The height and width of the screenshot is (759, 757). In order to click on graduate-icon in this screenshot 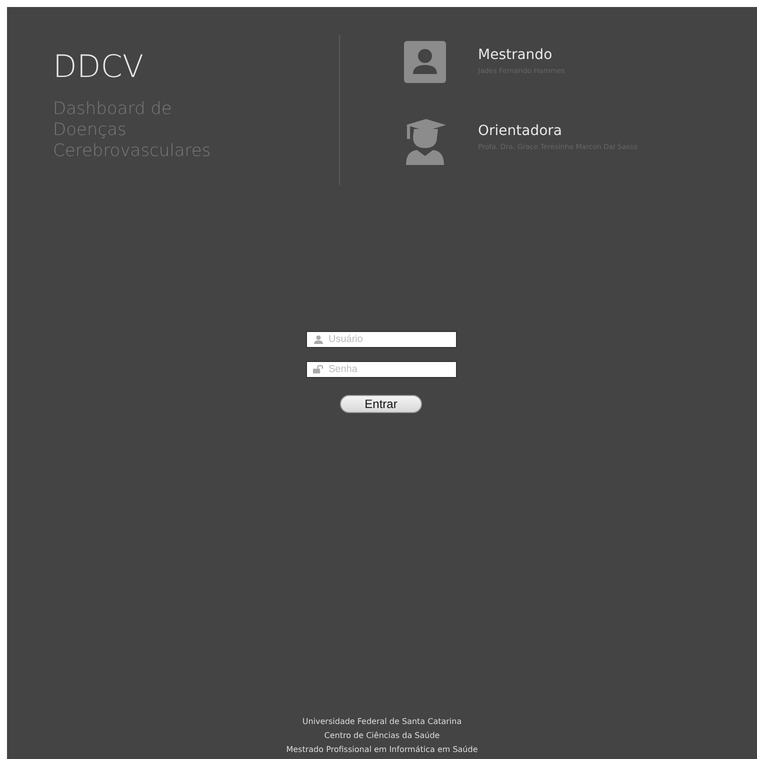, I will do `click(425, 141)`.